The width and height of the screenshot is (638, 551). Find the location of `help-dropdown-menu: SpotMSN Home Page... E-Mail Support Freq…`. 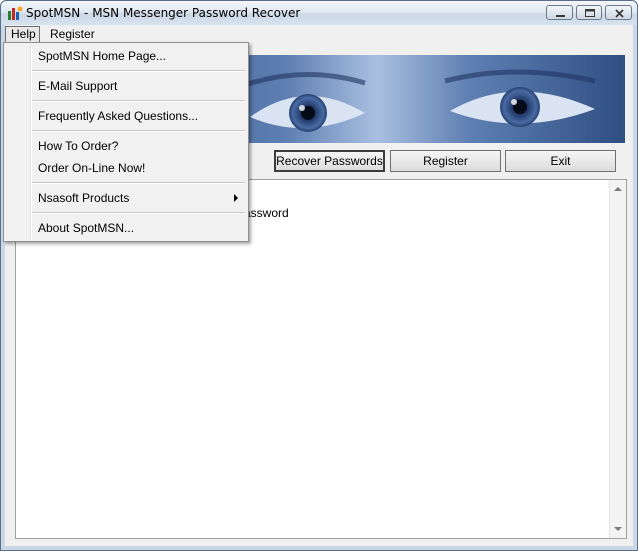

help-dropdown-menu: SpotMSN Home Page... E-Mail Support Freq… is located at coordinates (126, 142).